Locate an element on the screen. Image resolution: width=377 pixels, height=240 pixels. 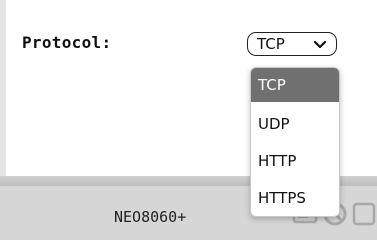
panel-left-border is located at coordinates (3, 88).